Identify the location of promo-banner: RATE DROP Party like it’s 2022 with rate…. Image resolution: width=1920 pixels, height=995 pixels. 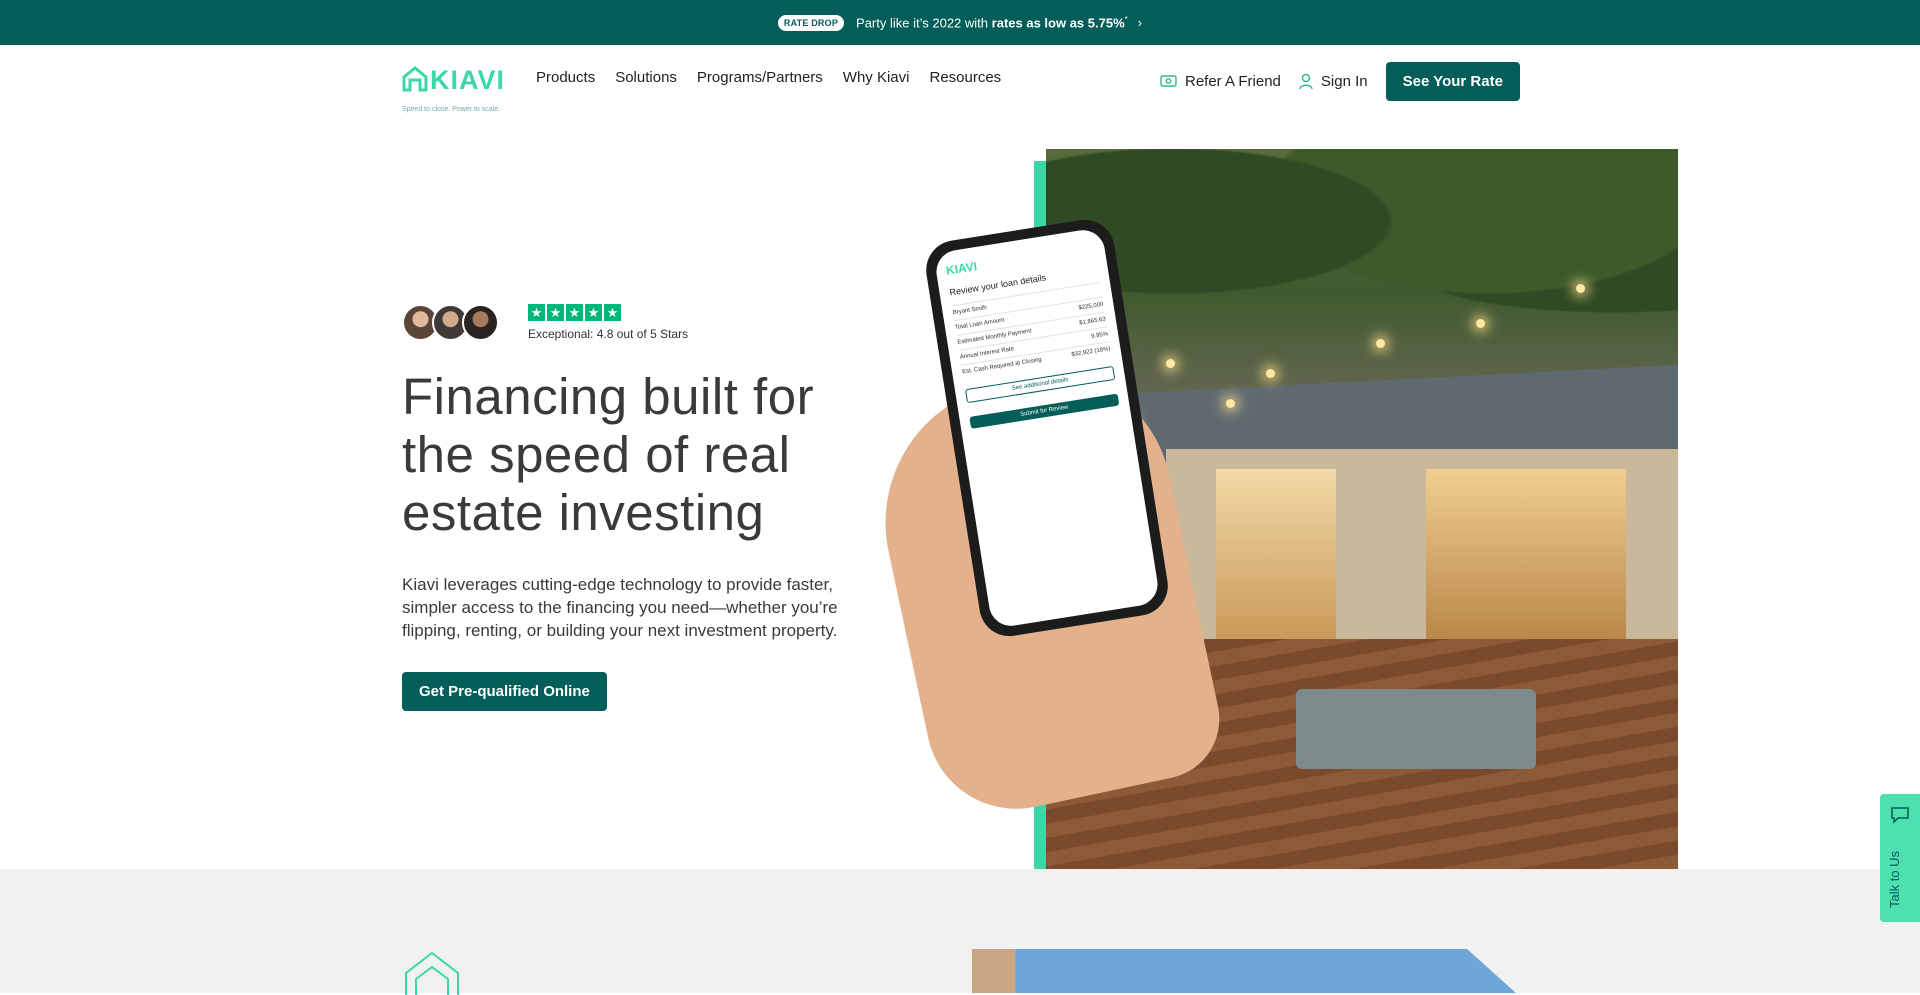
(960, 22).